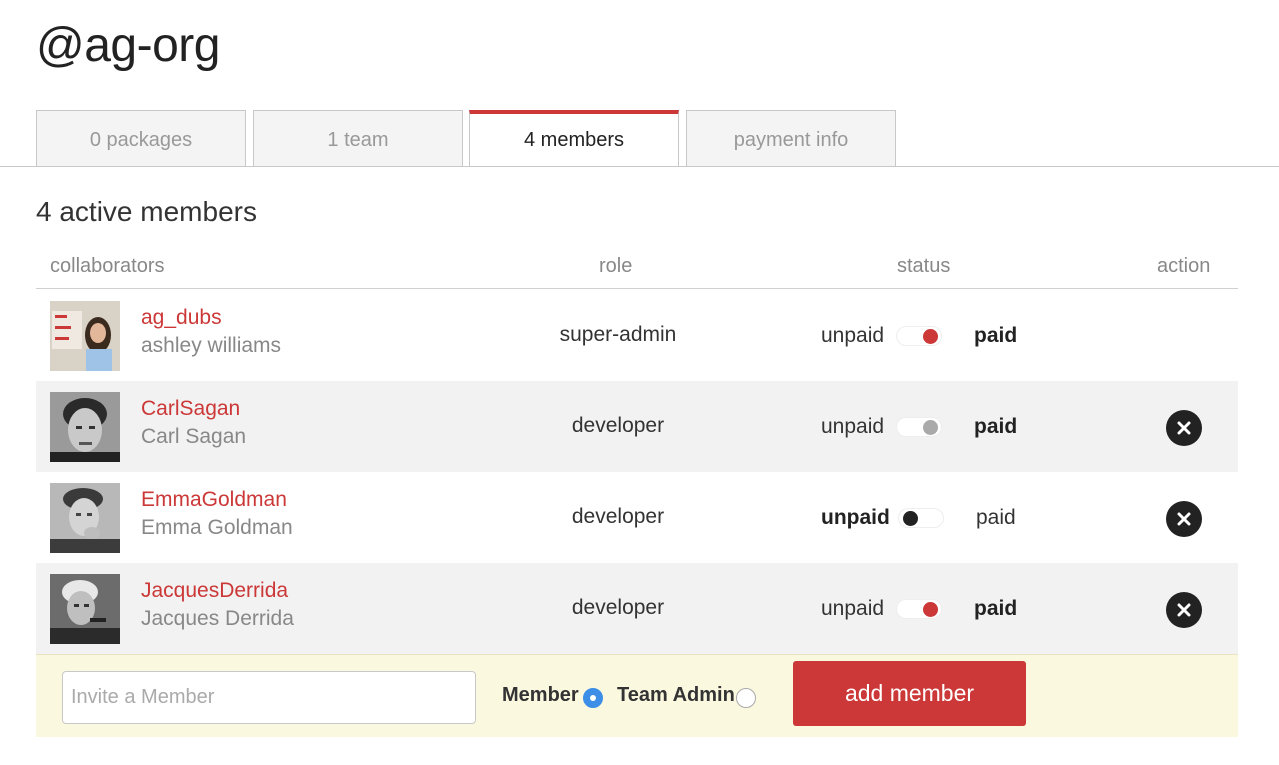  Describe the element at coordinates (574, 138) in the screenshot. I see `tab-members: 4 members` at that location.